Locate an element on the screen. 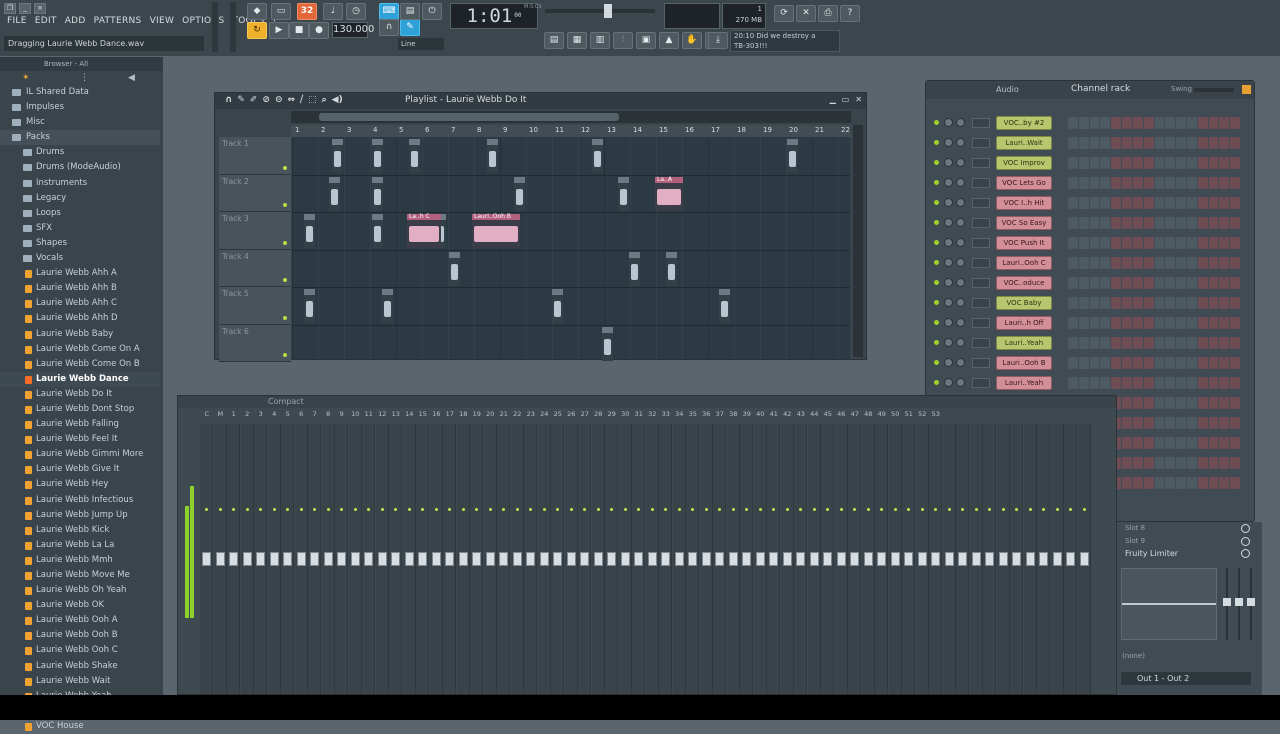  browser-icon: ▣ is located at coordinates (646, 40).